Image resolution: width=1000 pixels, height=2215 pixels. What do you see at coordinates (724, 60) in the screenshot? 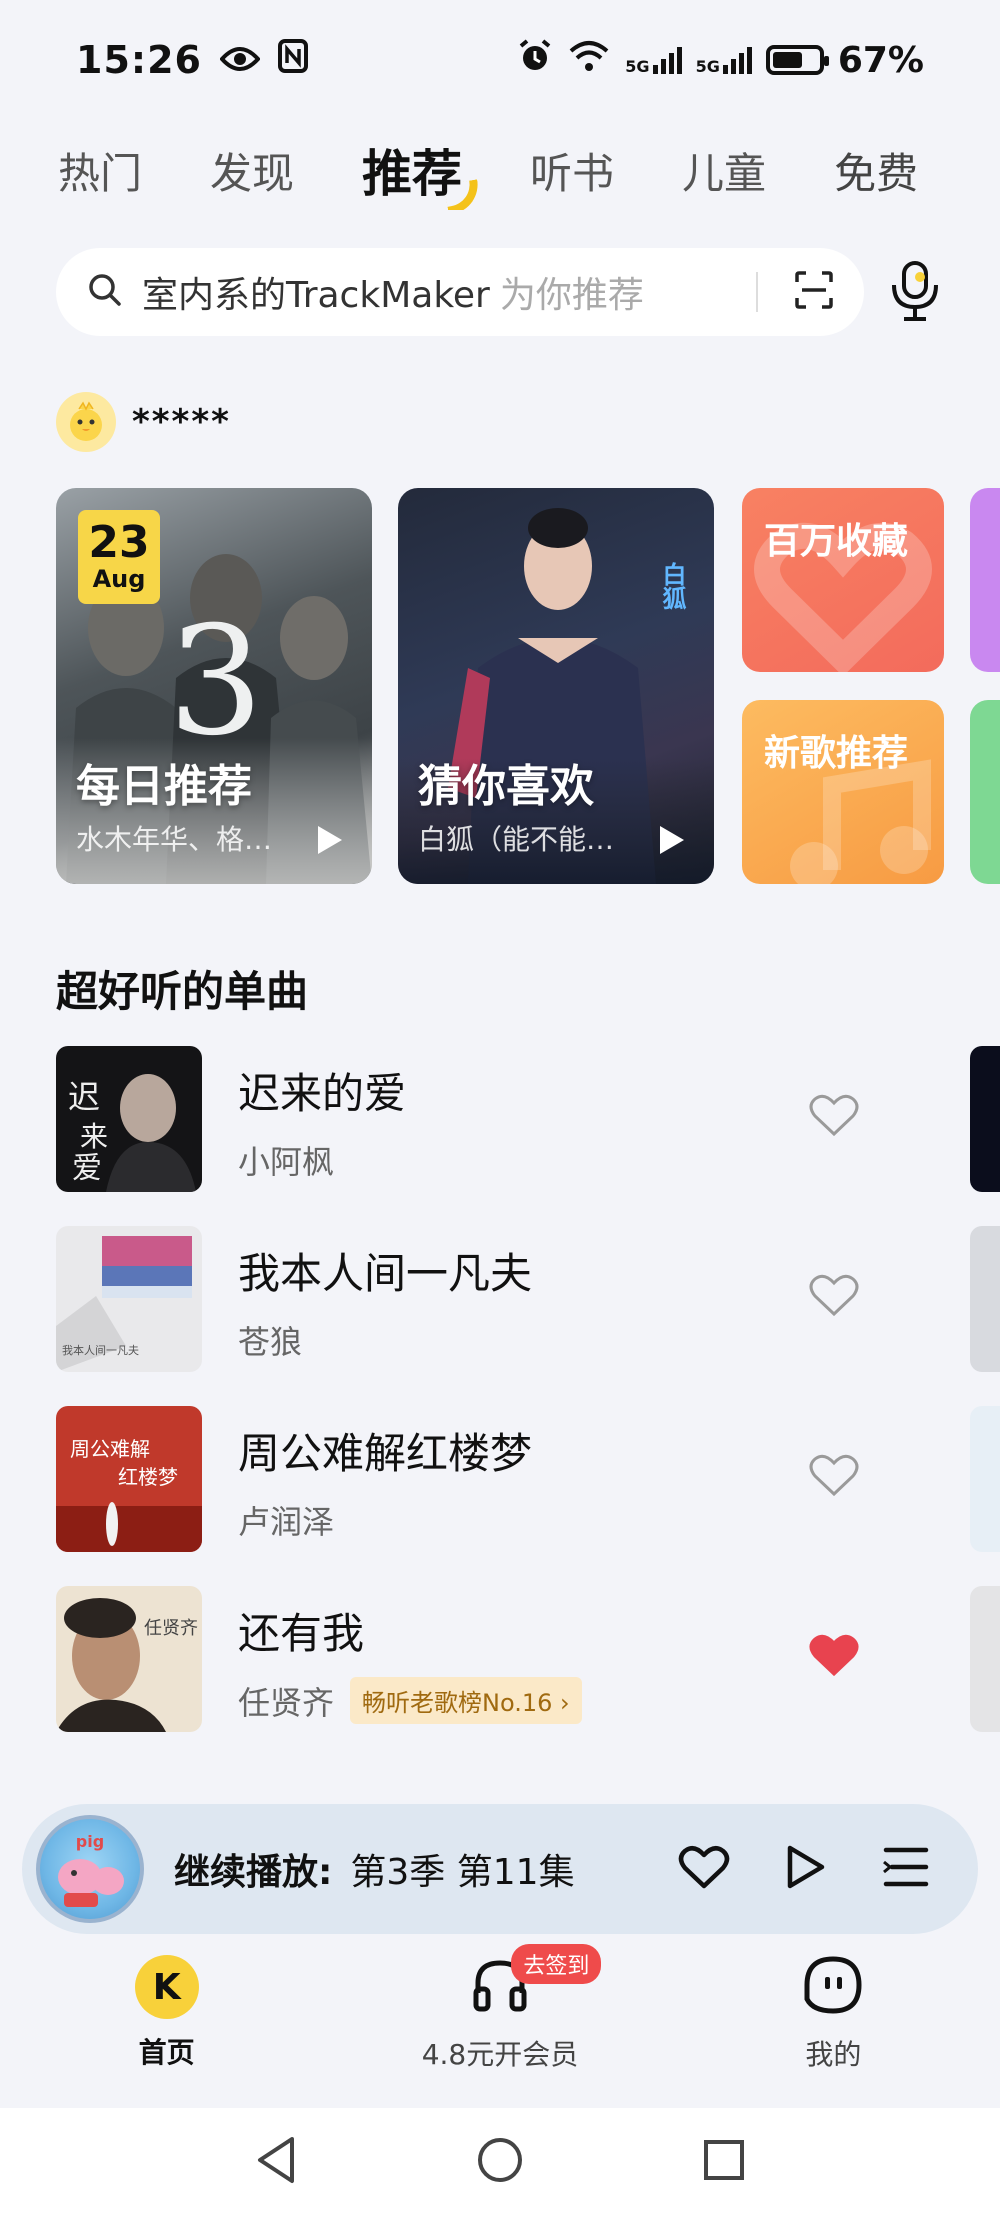
I see `signal-icon-2: 5G` at bounding box center [724, 60].